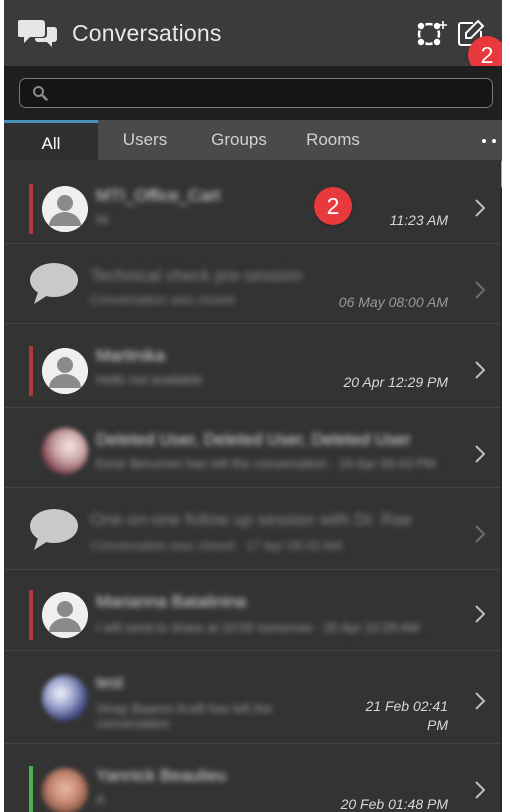  Describe the element at coordinates (430, 34) in the screenshot. I see `conference-add-icon` at that location.